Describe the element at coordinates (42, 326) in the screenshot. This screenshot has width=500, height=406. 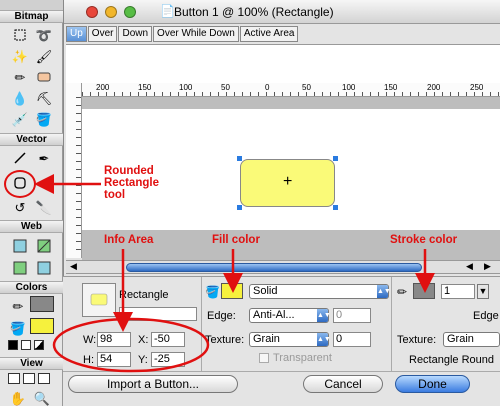
I see `fill-color-swatch` at that location.